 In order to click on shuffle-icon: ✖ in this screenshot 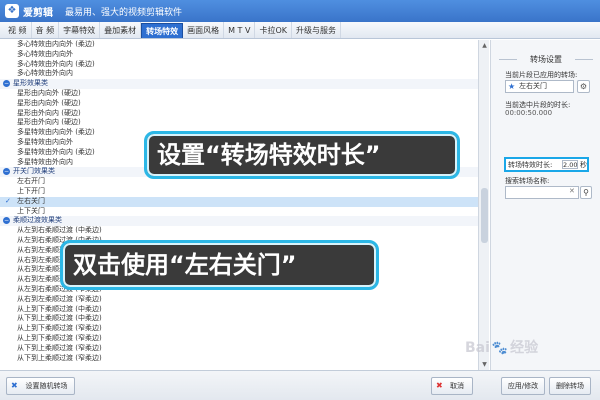, I will do `click(14, 385)`.